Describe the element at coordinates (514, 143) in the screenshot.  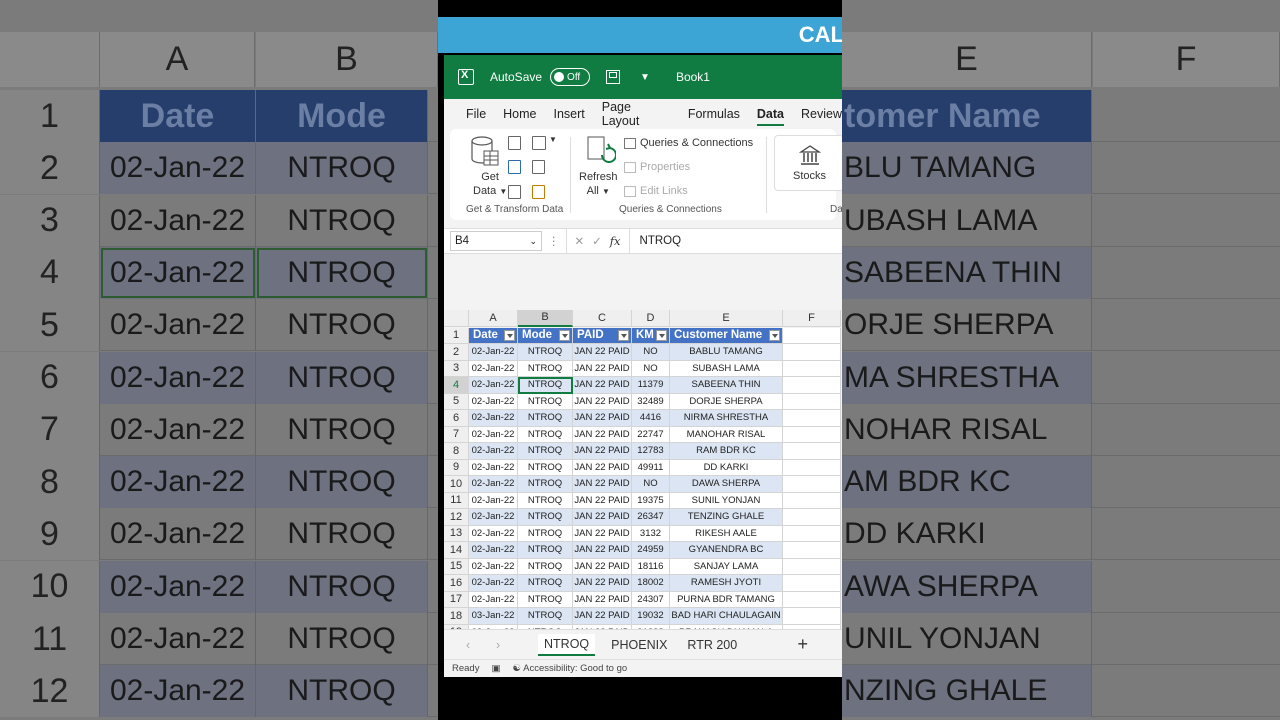
I see `from-text-icon` at that location.